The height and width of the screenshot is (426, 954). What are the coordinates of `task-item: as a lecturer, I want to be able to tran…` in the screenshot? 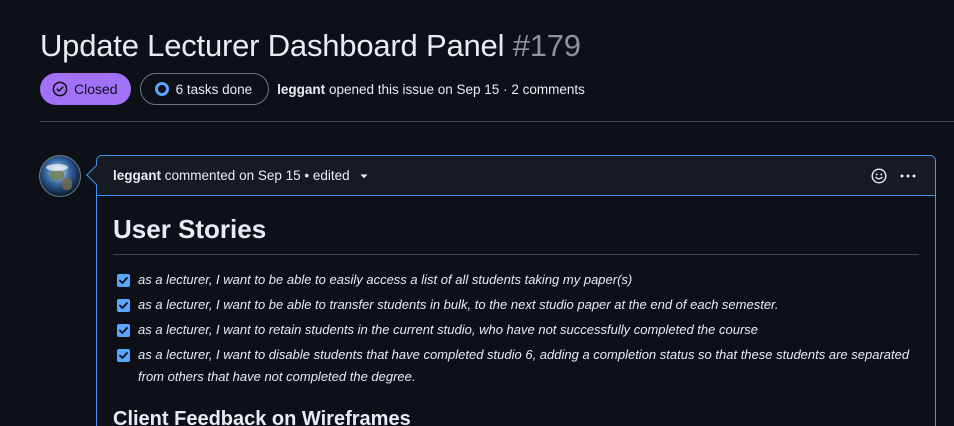 It's located at (516, 305).